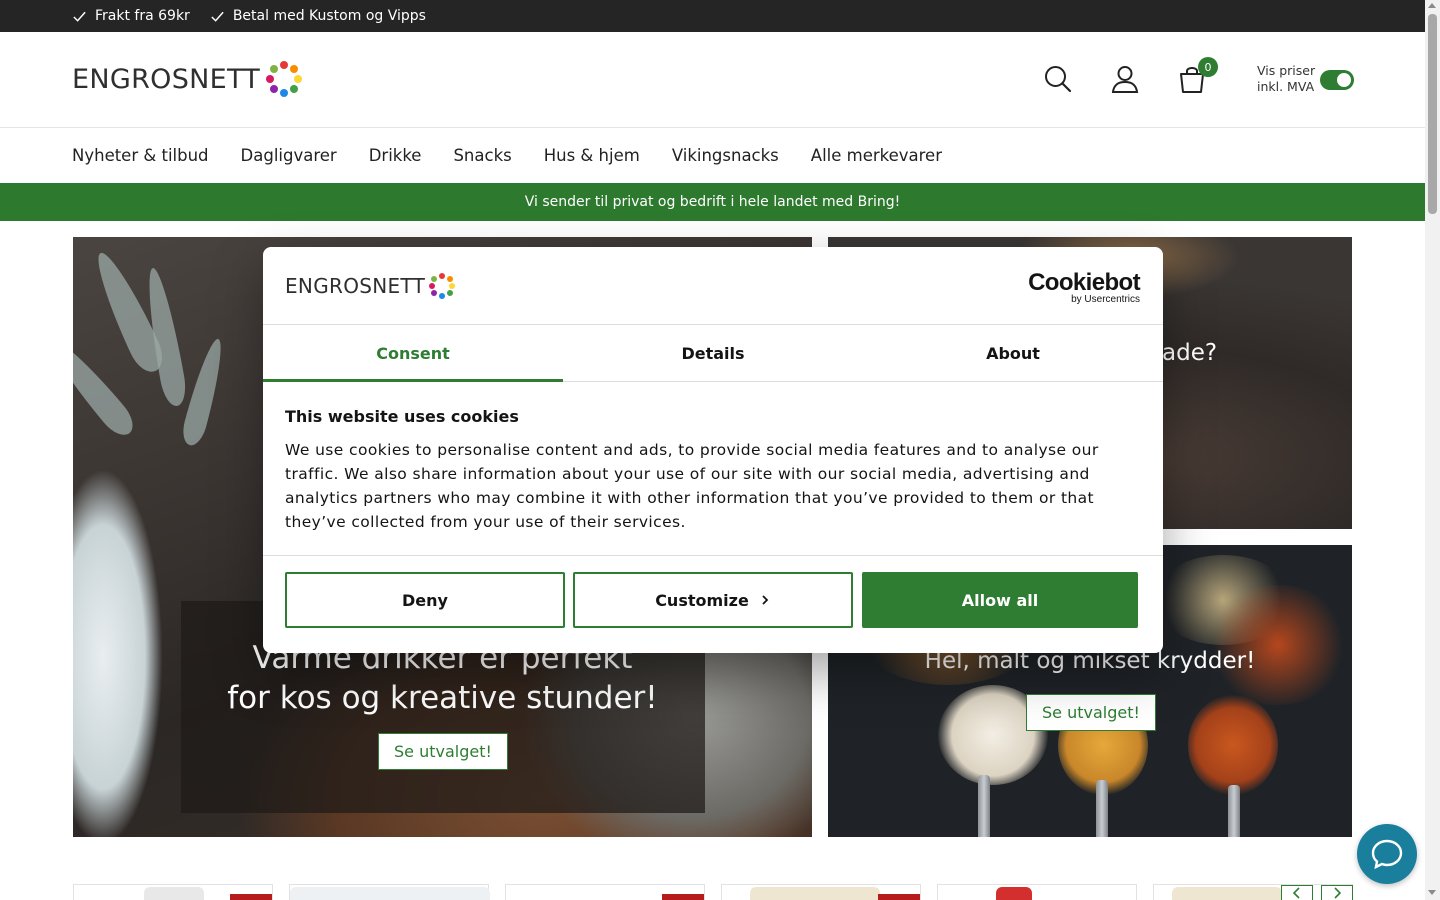 The width and height of the screenshot is (1440, 900). Describe the element at coordinates (876, 155) in the screenshot. I see `nav-item-alle-merkevarer: Alle merkevarer` at that location.